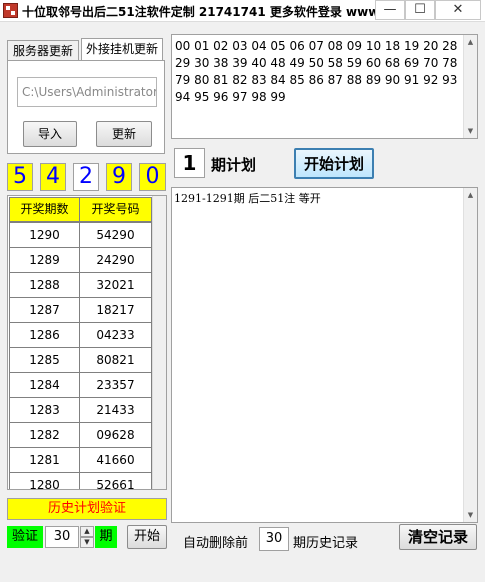  What do you see at coordinates (43, 50) in the screenshot?
I see `tab-server-update: 服务器更新` at bounding box center [43, 50].